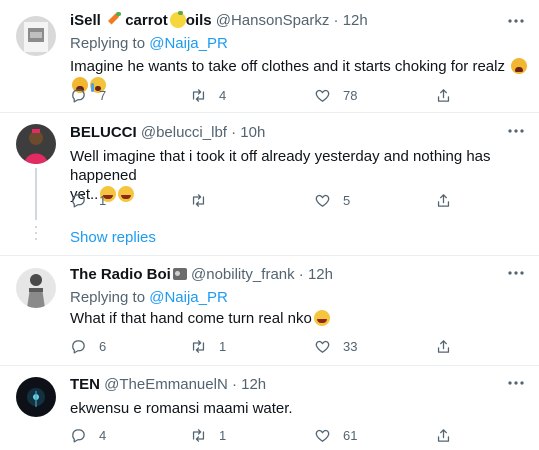  I want to click on user-handle: @TheEmmanuelN, so click(166, 384).